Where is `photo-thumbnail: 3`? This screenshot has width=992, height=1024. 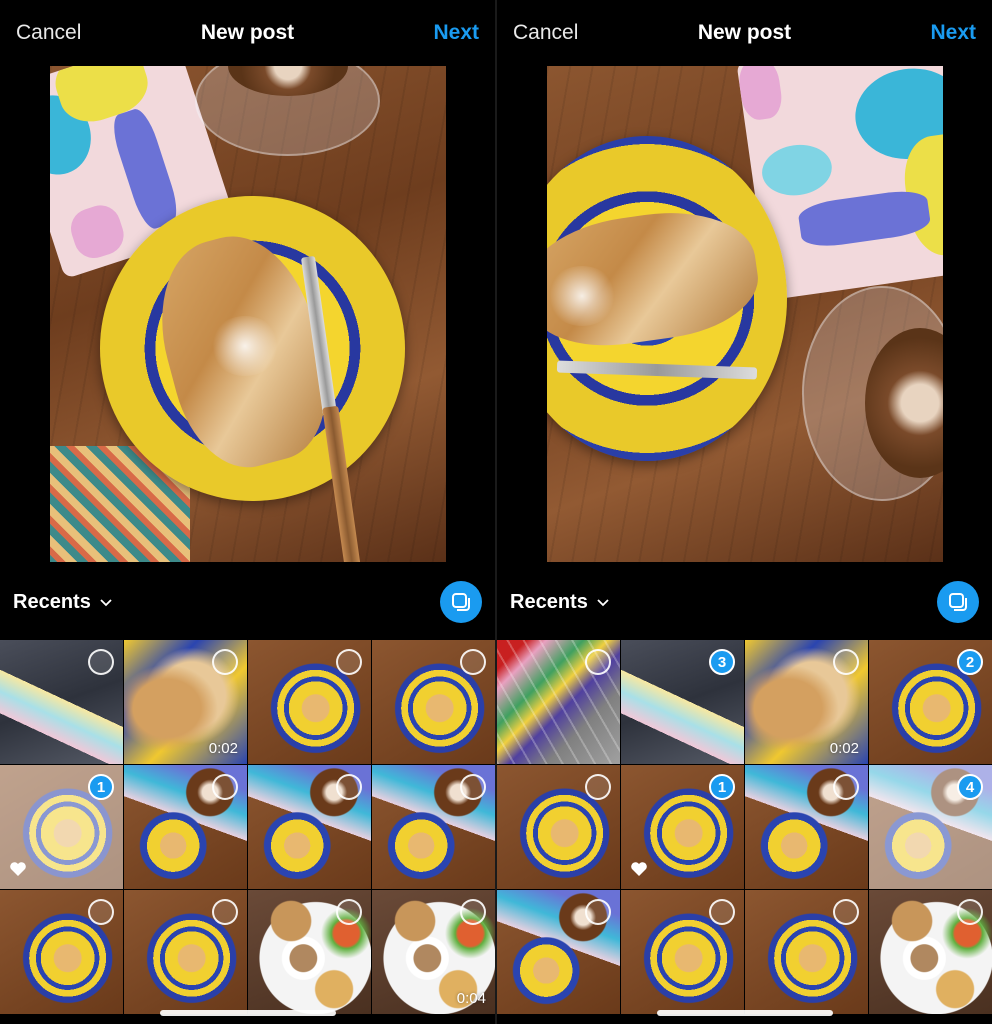 photo-thumbnail: 3 is located at coordinates (682, 702).